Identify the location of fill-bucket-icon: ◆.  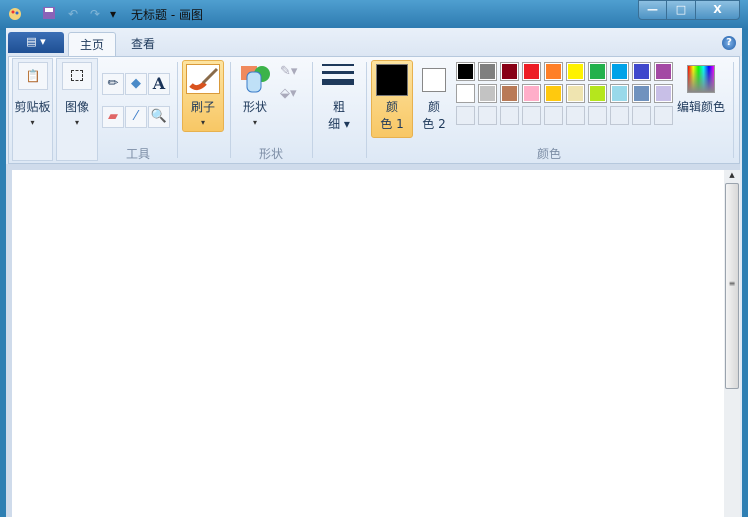
(136, 84).